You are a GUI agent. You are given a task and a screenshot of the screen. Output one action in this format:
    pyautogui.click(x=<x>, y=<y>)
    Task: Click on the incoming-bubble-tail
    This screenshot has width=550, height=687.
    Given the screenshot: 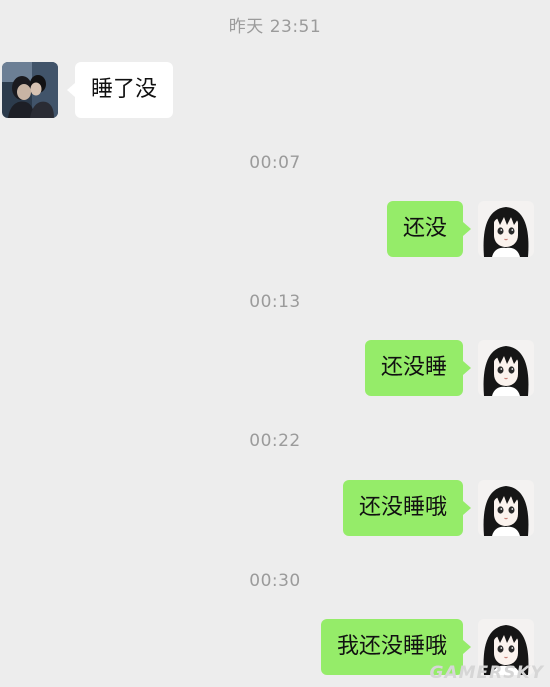 What is the action you would take?
    pyautogui.click(x=71, y=90)
    